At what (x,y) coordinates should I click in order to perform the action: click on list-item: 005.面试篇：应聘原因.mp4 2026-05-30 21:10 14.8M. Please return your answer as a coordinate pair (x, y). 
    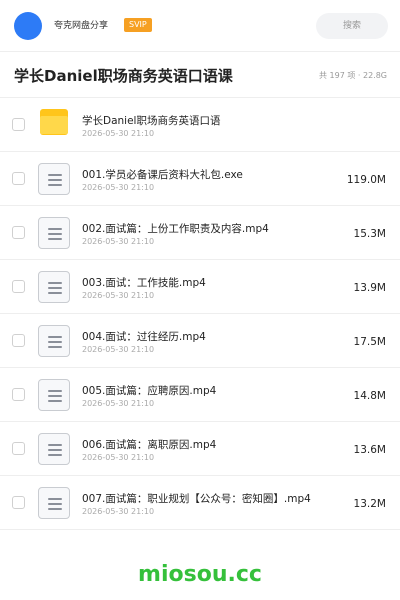
    Looking at the image, I should click on (200, 395).